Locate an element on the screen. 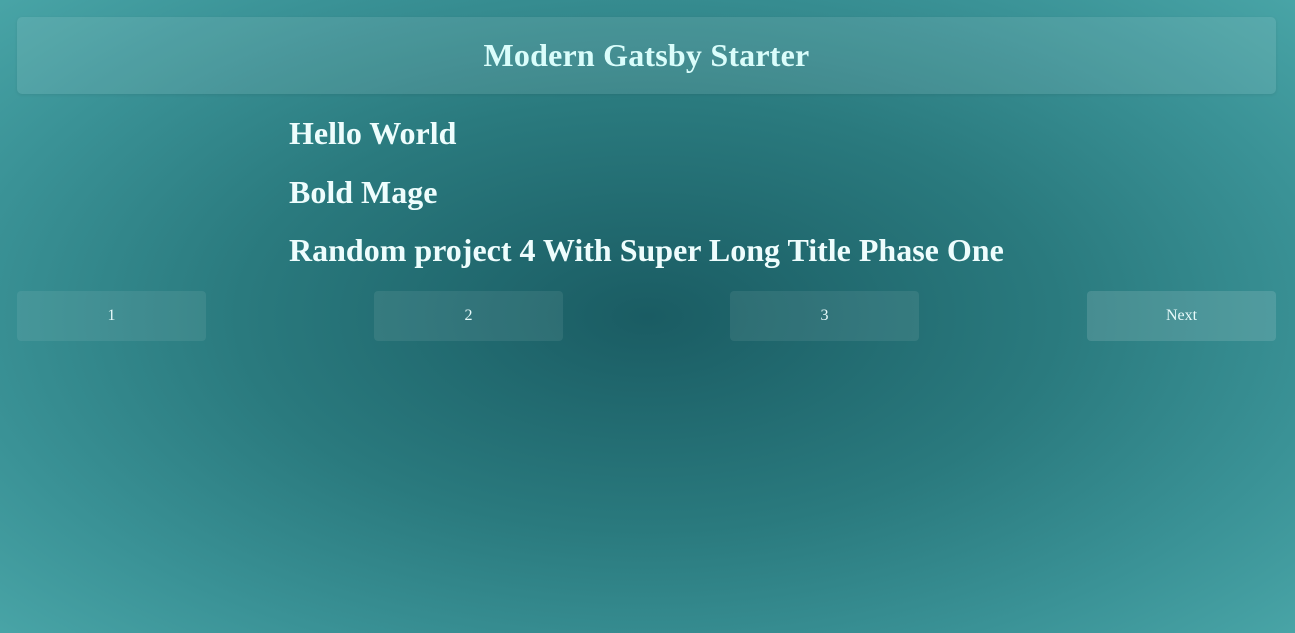 The height and width of the screenshot is (633, 1295). site-header: Modern Gatsby Starter is located at coordinates (646, 55).